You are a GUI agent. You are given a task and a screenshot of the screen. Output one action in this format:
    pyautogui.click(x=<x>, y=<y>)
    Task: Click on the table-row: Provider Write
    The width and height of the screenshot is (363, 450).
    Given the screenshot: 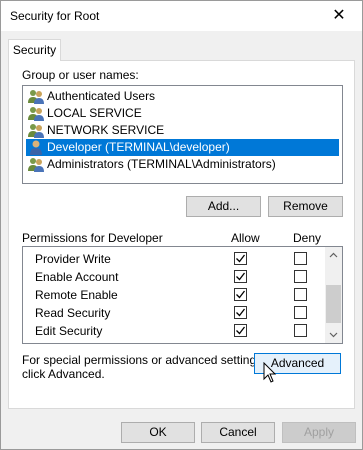 What is the action you would take?
    pyautogui.click(x=174, y=259)
    